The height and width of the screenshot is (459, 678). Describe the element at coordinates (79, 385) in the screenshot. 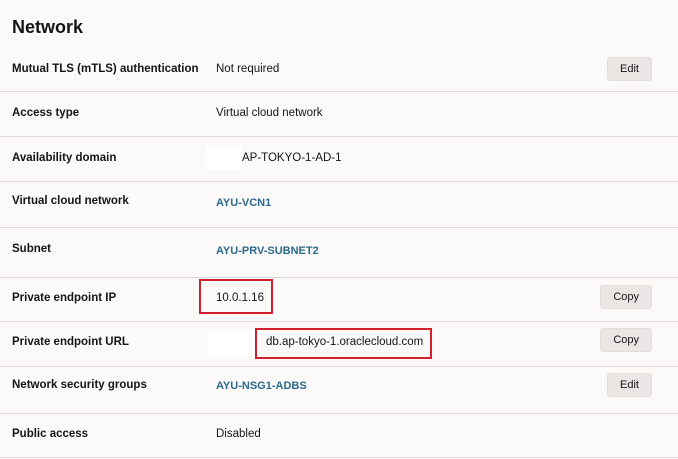

I see `nsg-label: Network security groups` at that location.